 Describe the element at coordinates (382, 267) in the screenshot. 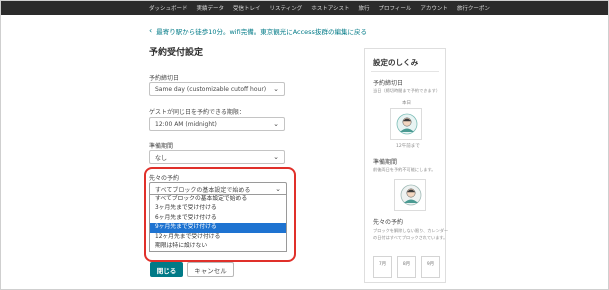

I see `calendar-month: 7月` at that location.